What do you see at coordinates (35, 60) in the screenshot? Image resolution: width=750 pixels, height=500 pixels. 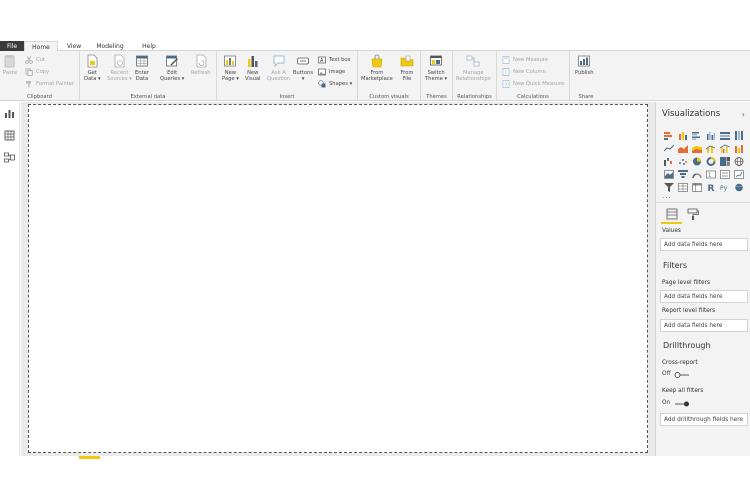 I see `cut-button: Cut` at bounding box center [35, 60].